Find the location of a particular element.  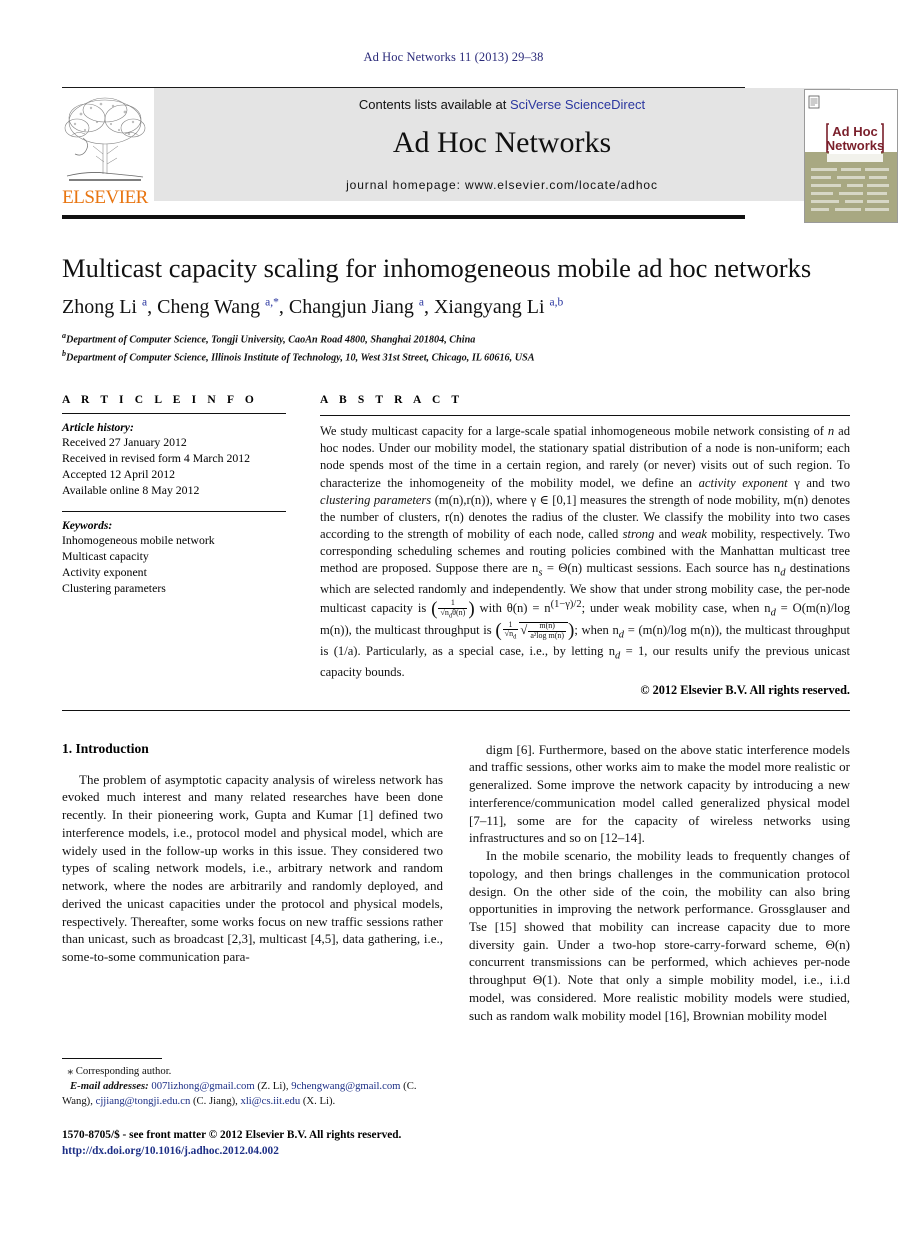

abstract-em-strong: strong is located at coordinates (638, 533).